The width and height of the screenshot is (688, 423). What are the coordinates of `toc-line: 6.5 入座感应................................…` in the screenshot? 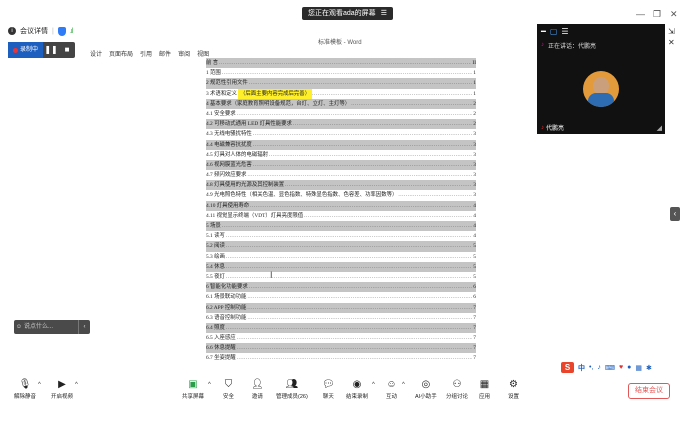 It's located at (341, 338).